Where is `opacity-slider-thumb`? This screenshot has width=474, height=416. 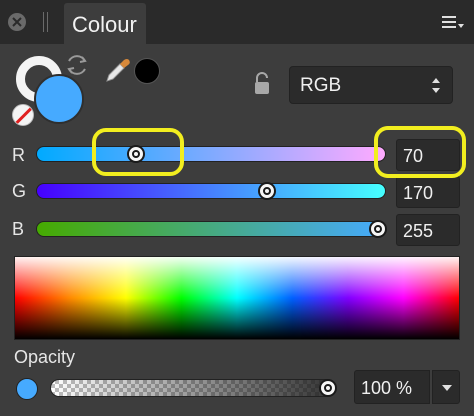 opacity-slider-thumb is located at coordinates (328, 388).